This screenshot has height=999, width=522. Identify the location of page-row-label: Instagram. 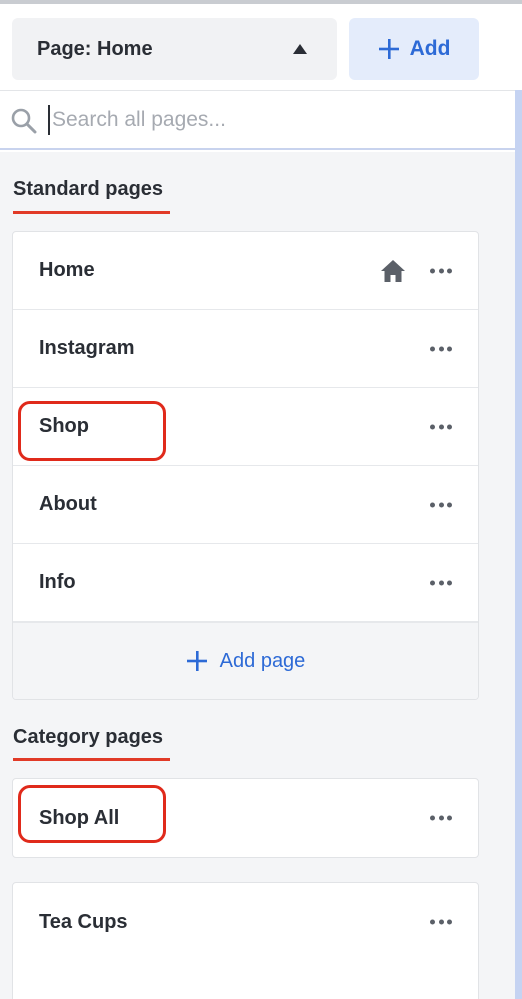
(87, 348).